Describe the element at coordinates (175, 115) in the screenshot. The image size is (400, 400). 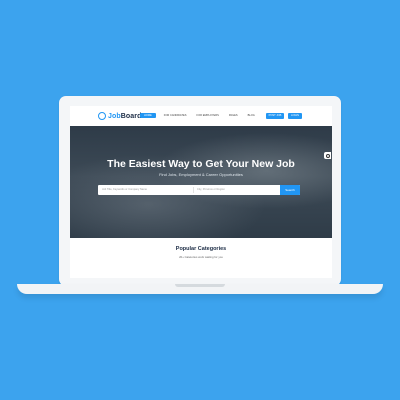
I see `menu-item-for-candidates: FOR CANDIDATES` at that location.